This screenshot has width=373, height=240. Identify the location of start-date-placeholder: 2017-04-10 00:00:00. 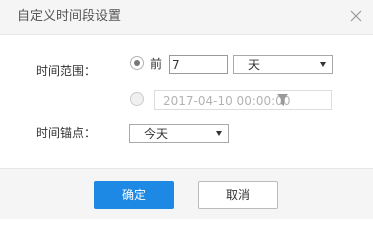
(227, 101).